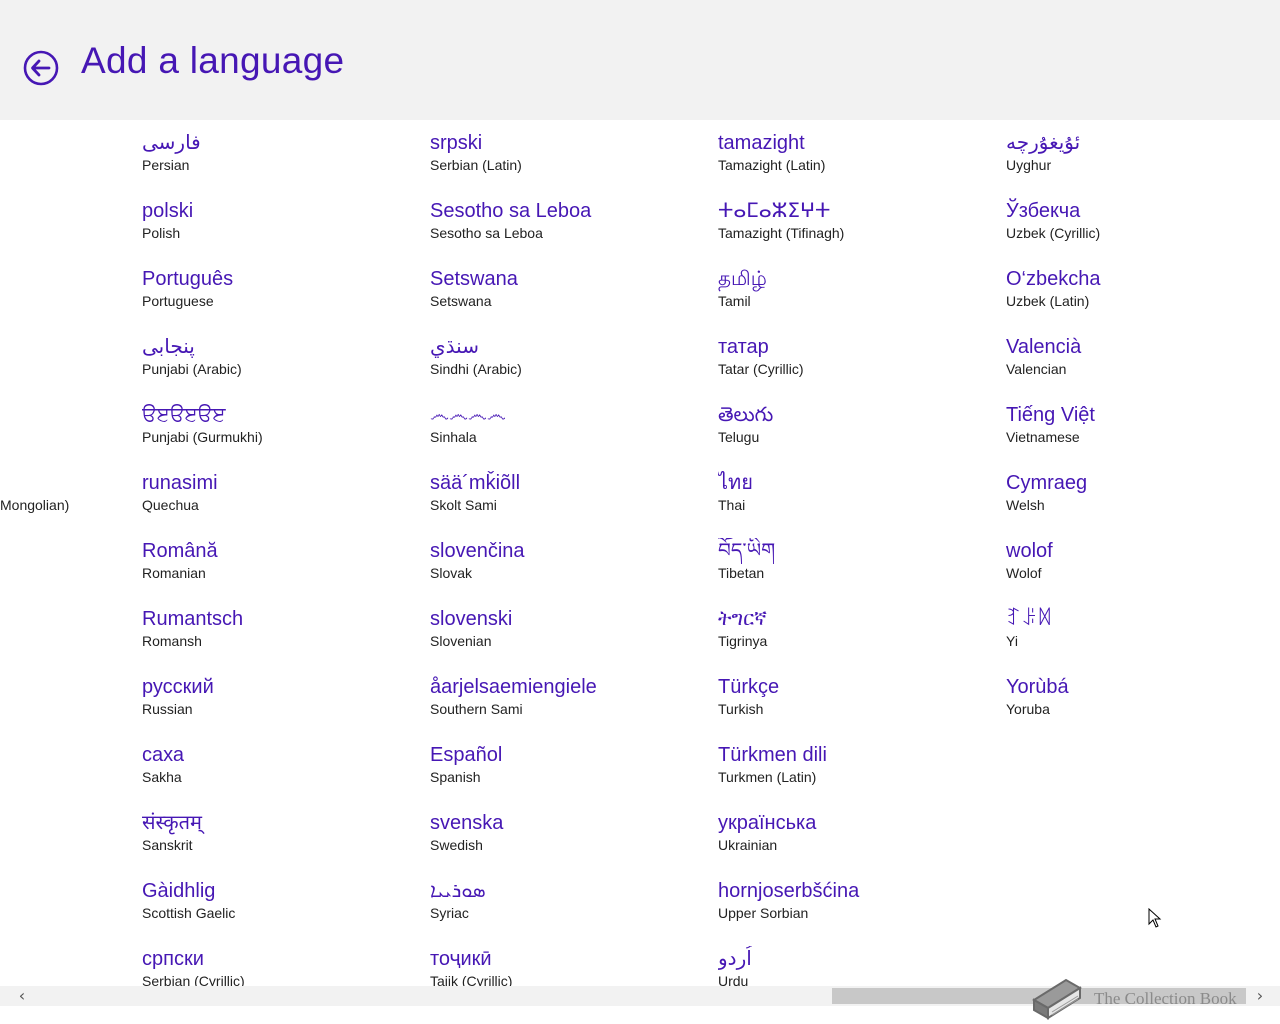 Image resolution: width=1280 pixels, height=1024 pixels. What do you see at coordinates (178, 687) in the screenshot?
I see `language-native-name: русский` at bounding box center [178, 687].